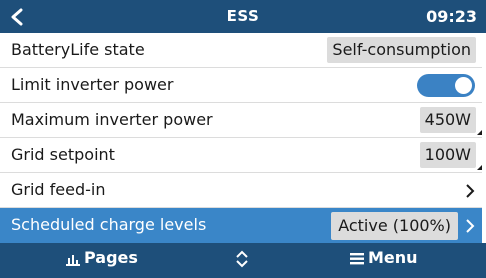 The width and height of the screenshot is (486, 278). What do you see at coordinates (241, 155) in the screenshot?
I see `row-grid-setpoint: Grid setpoint 100W` at bounding box center [241, 155].